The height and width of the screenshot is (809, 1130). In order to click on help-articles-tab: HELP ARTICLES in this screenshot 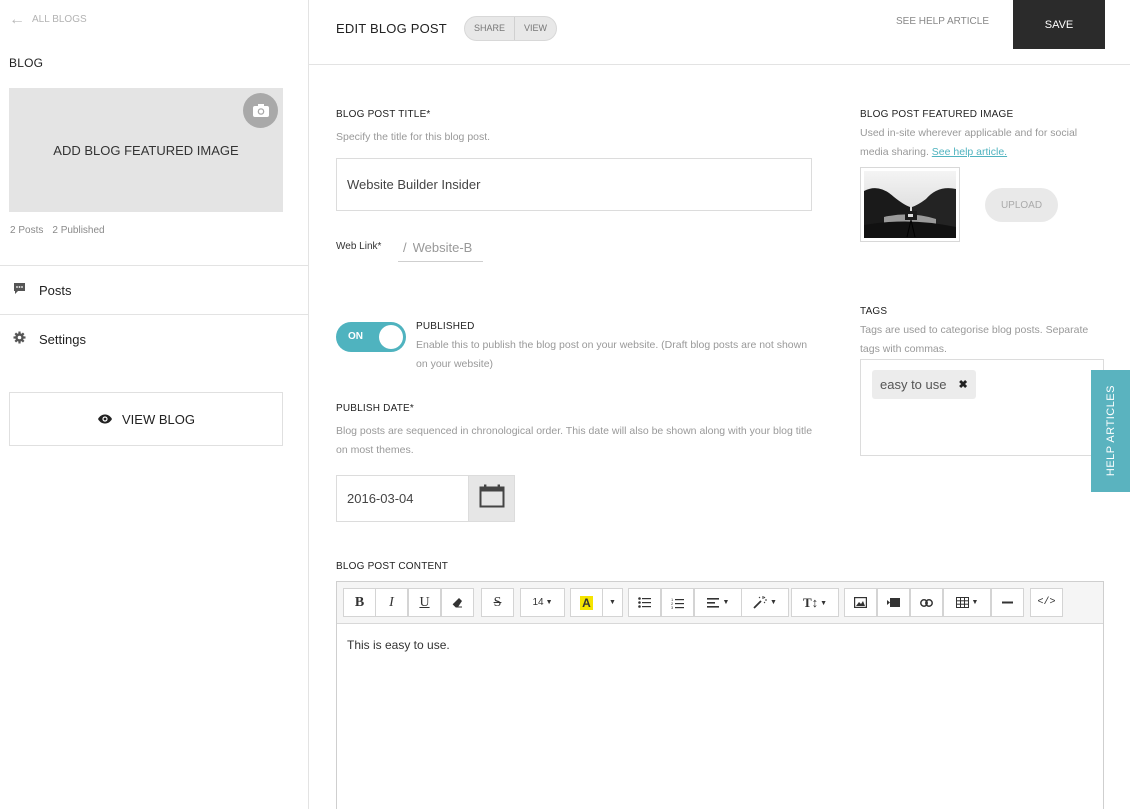, I will do `click(1110, 431)`.